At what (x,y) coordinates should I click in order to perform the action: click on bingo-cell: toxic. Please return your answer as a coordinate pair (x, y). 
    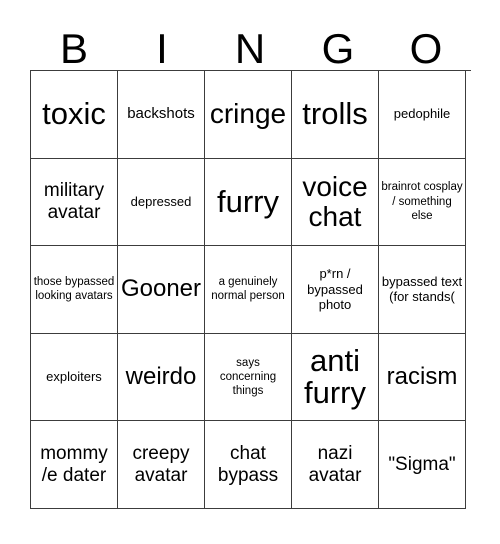
    Looking at the image, I should click on (74, 115).